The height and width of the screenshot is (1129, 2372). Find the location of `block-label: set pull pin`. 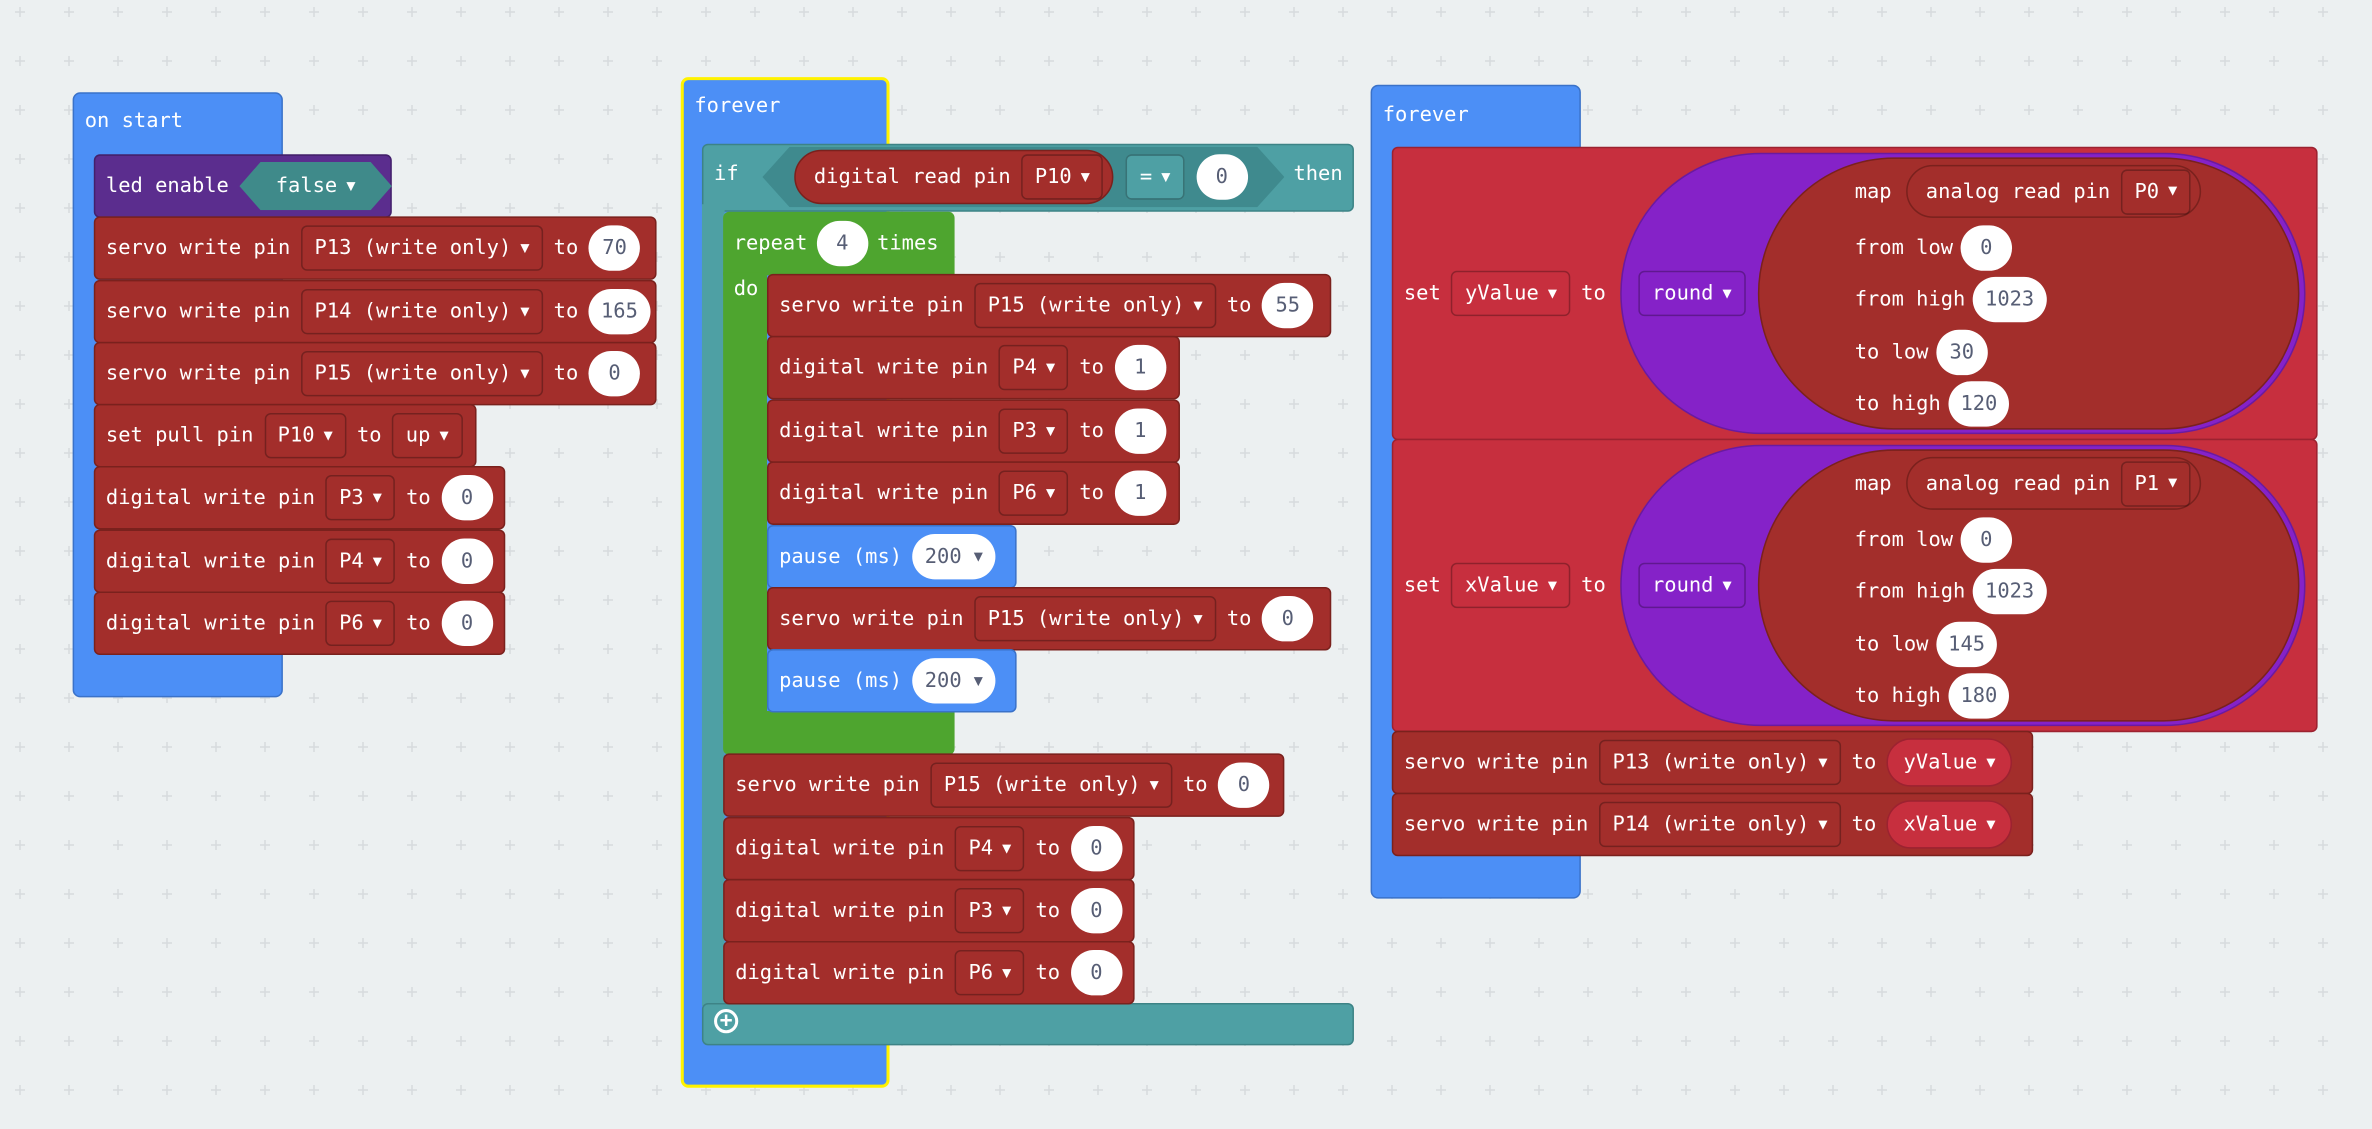

block-label: set pull pin is located at coordinates (179, 435).